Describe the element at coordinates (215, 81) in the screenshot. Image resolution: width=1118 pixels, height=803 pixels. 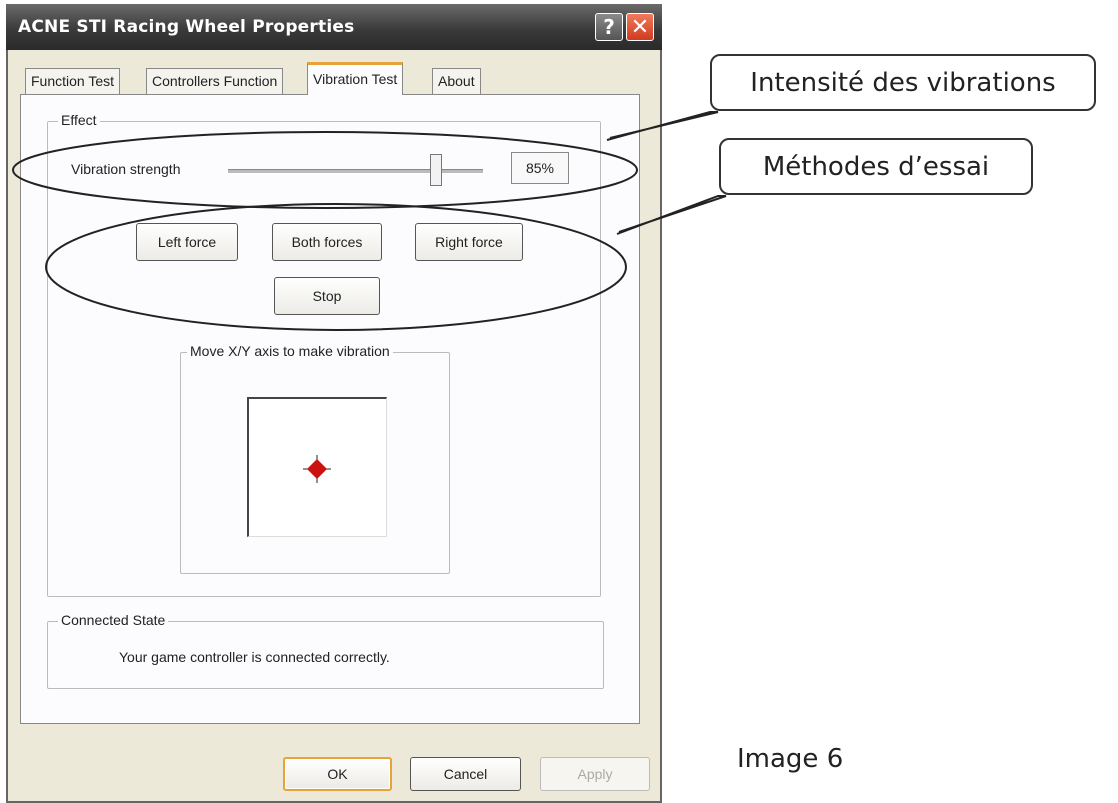
I see `tab-controllers-function: Controllers Function` at that location.